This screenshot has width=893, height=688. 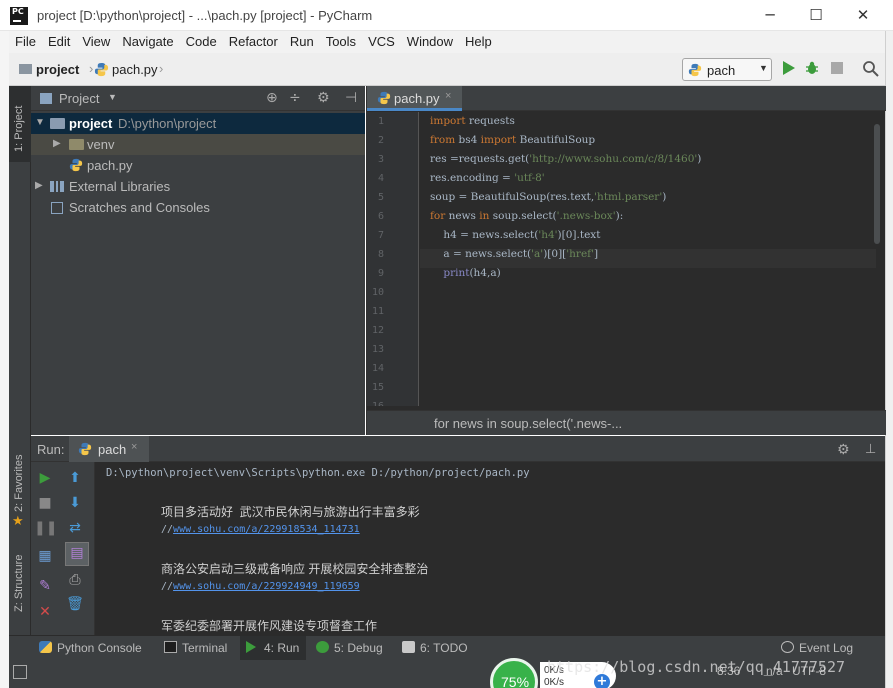 What do you see at coordinates (109, 449) in the screenshot?
I see `run-tab-pach: pach ×` at bounding box center [109, 449].